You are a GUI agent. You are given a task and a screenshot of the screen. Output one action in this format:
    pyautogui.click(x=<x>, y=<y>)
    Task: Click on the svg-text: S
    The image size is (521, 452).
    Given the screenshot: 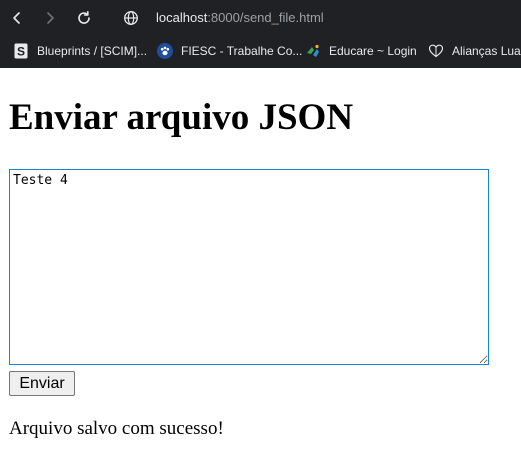 What is the action you would take?
    pyautogui.click(x=21, y=52)
    